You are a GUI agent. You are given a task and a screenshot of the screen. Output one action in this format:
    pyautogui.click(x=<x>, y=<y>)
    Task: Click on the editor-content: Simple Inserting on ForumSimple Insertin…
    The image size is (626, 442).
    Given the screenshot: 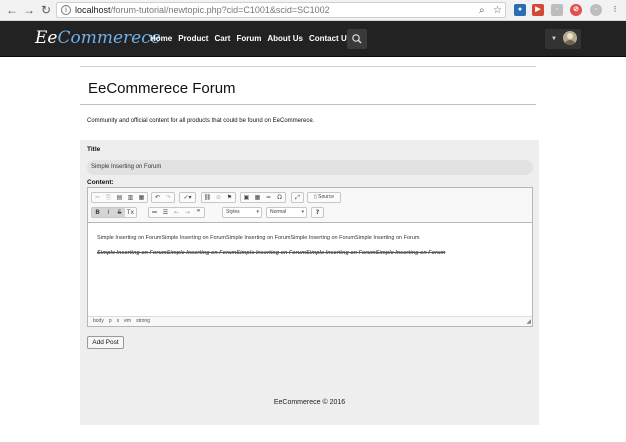 What is the action you would take?
    pyautogui.click(x=310, y=270)
    